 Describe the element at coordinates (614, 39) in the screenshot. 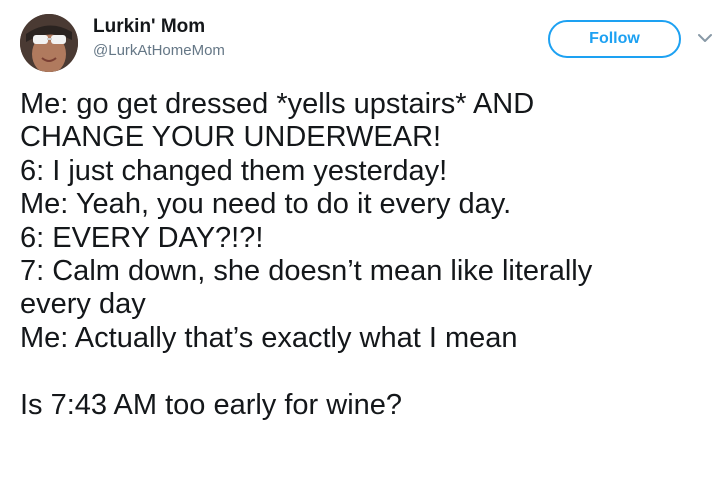

I see `follow-button: Follow` at that location.